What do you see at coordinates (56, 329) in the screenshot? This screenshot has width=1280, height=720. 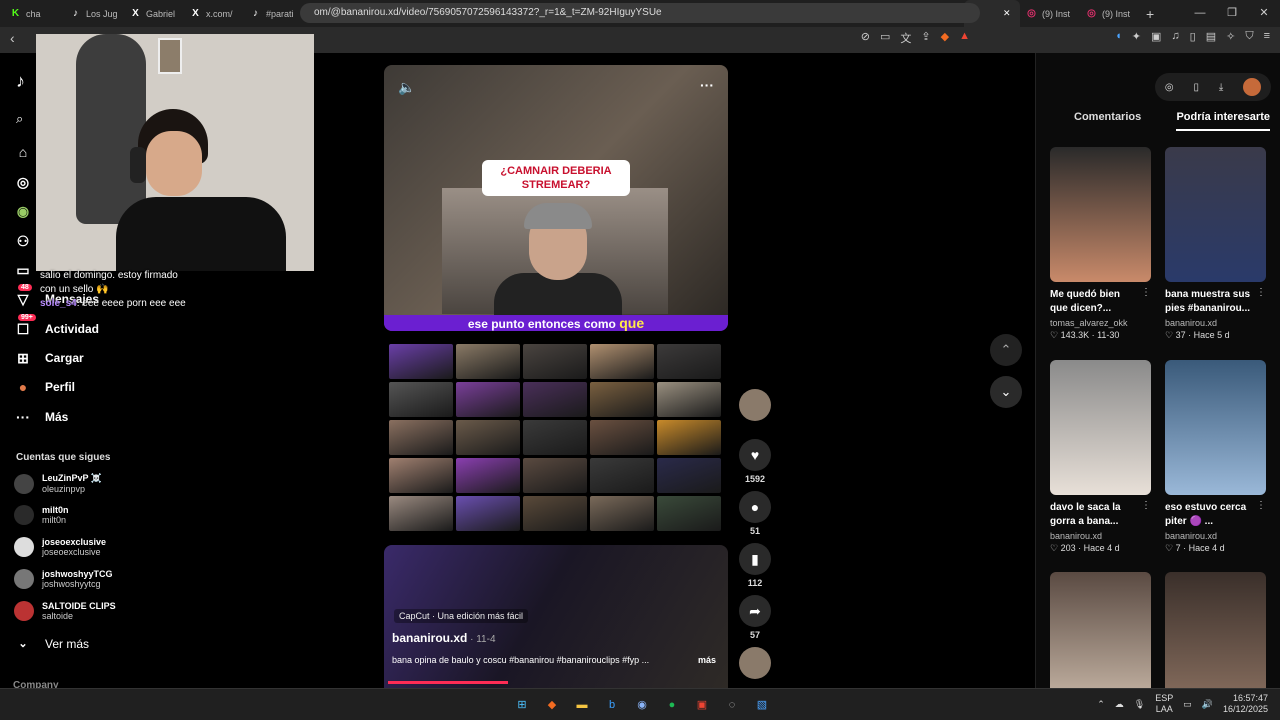 I see `sidebar-item-activity: ☐ Actividad` at bounding box center [56, 329].